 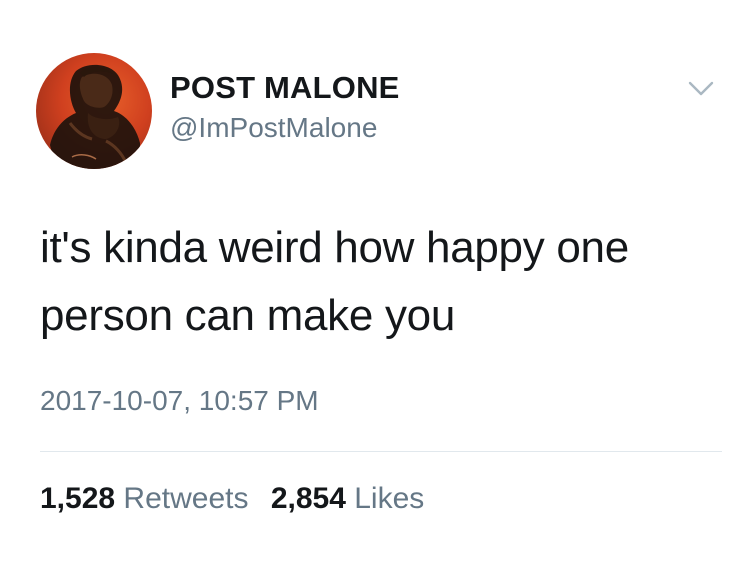 I want to click on likes-label: Likes, so click(x=389, y=498).